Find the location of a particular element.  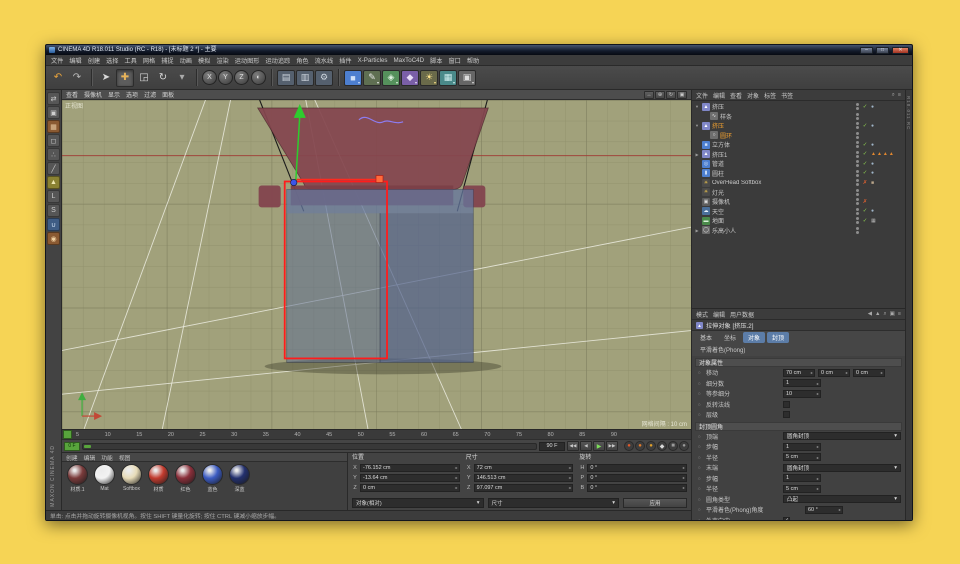

menu-item: 插件 is located at coordinates (345, 60).